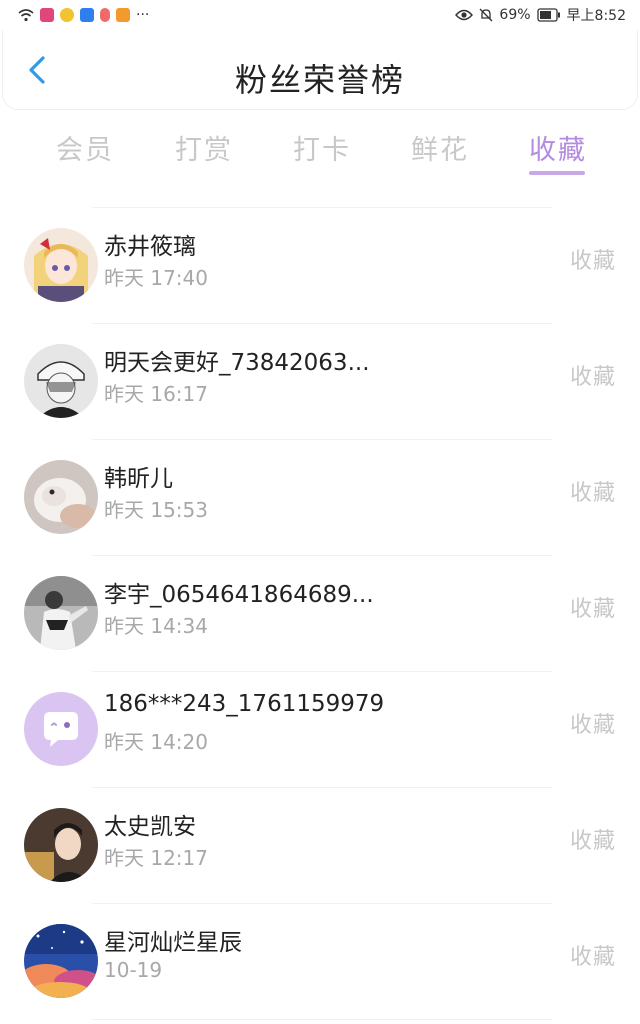  What do you see at coordinates (320, 845) in the screenshot?
I see `list-item: 太史凯安 昨天 12:17 收藏` at bounding box center [320, 845].